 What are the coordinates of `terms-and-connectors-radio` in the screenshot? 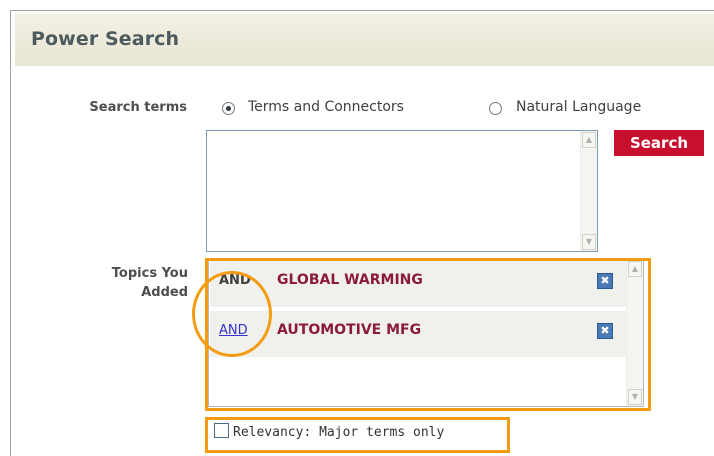 It's located at (228, 108).